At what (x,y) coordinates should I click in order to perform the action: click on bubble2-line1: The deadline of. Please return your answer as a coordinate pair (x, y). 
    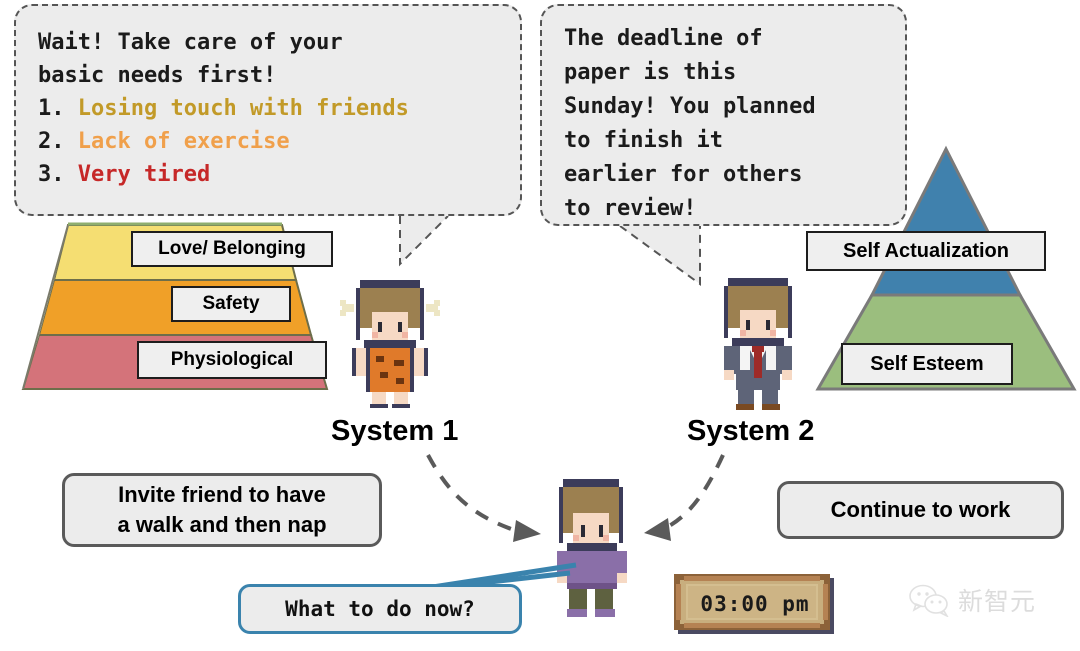
    Looking at the image, I should click on (663, 38).